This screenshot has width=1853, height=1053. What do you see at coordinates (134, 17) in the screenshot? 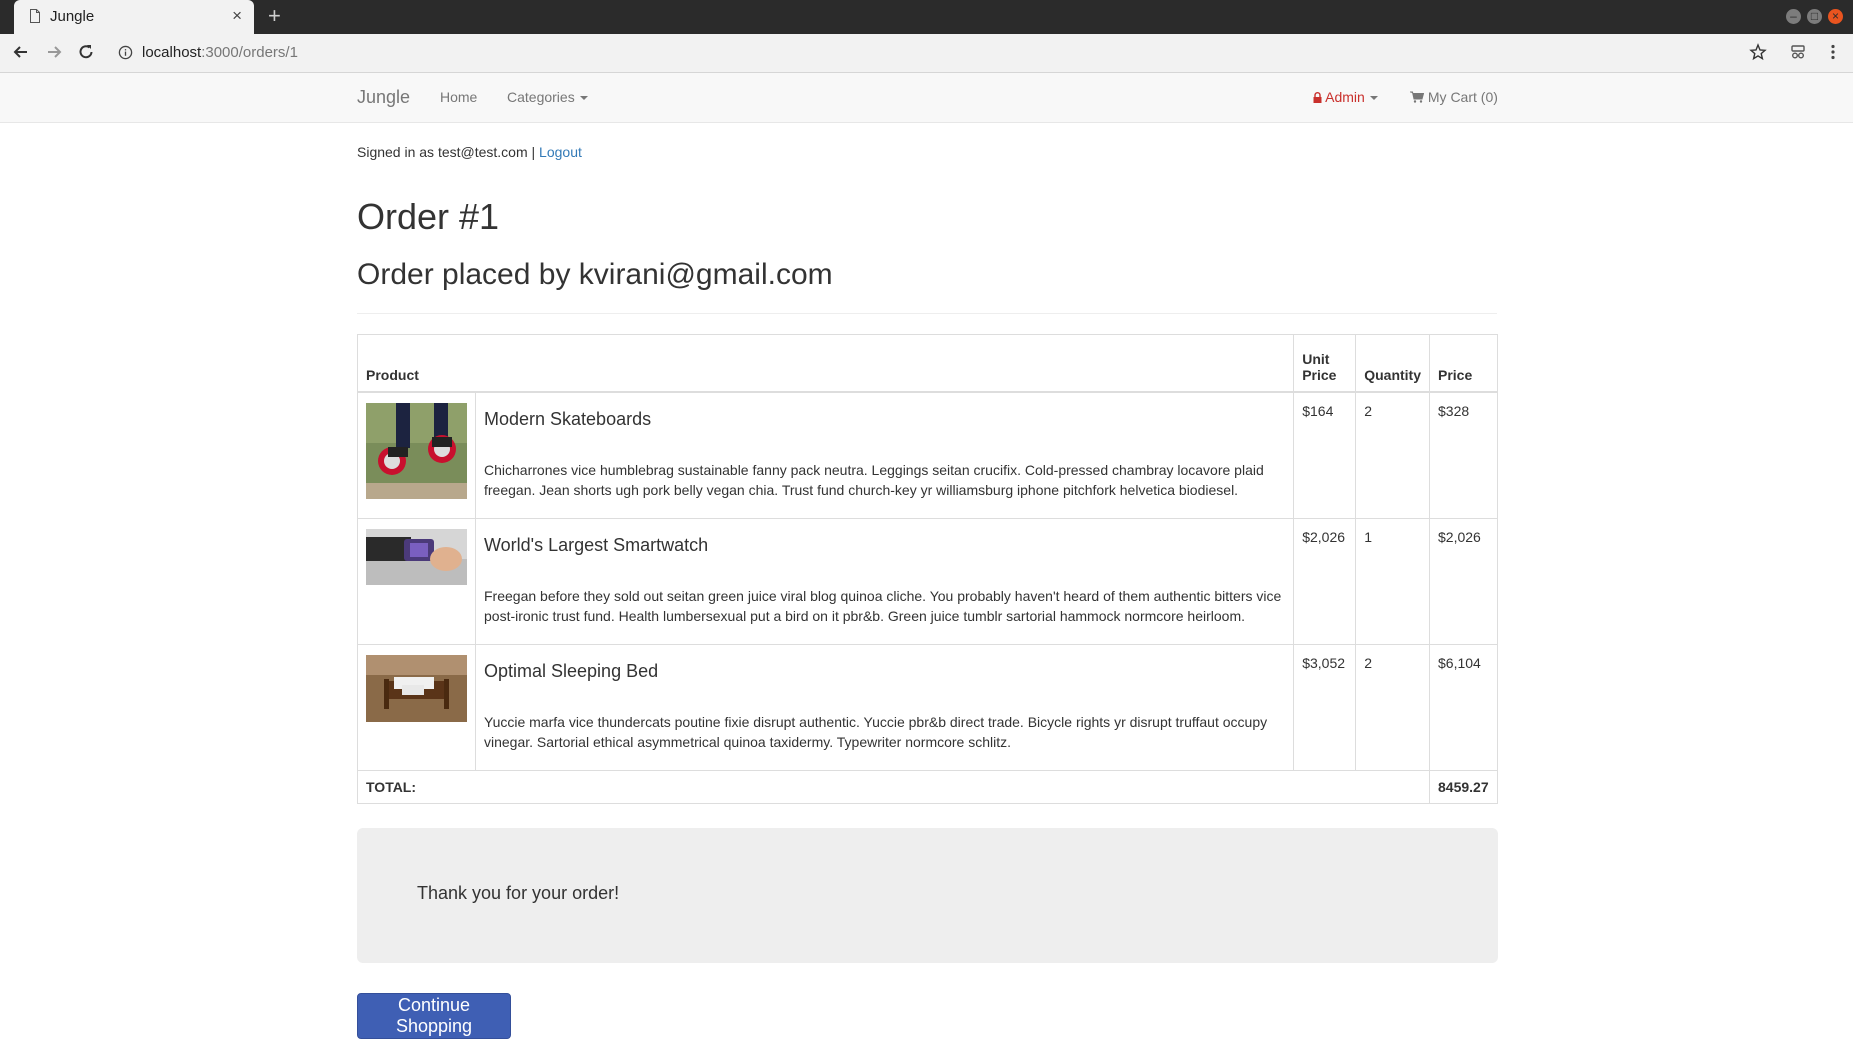
I see `browser-tab: Jungle ×` at bounding box center [134, 17].